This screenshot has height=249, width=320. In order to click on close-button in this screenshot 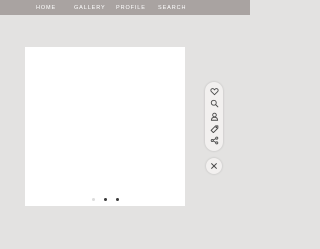, I will do `click(214, 166)`.